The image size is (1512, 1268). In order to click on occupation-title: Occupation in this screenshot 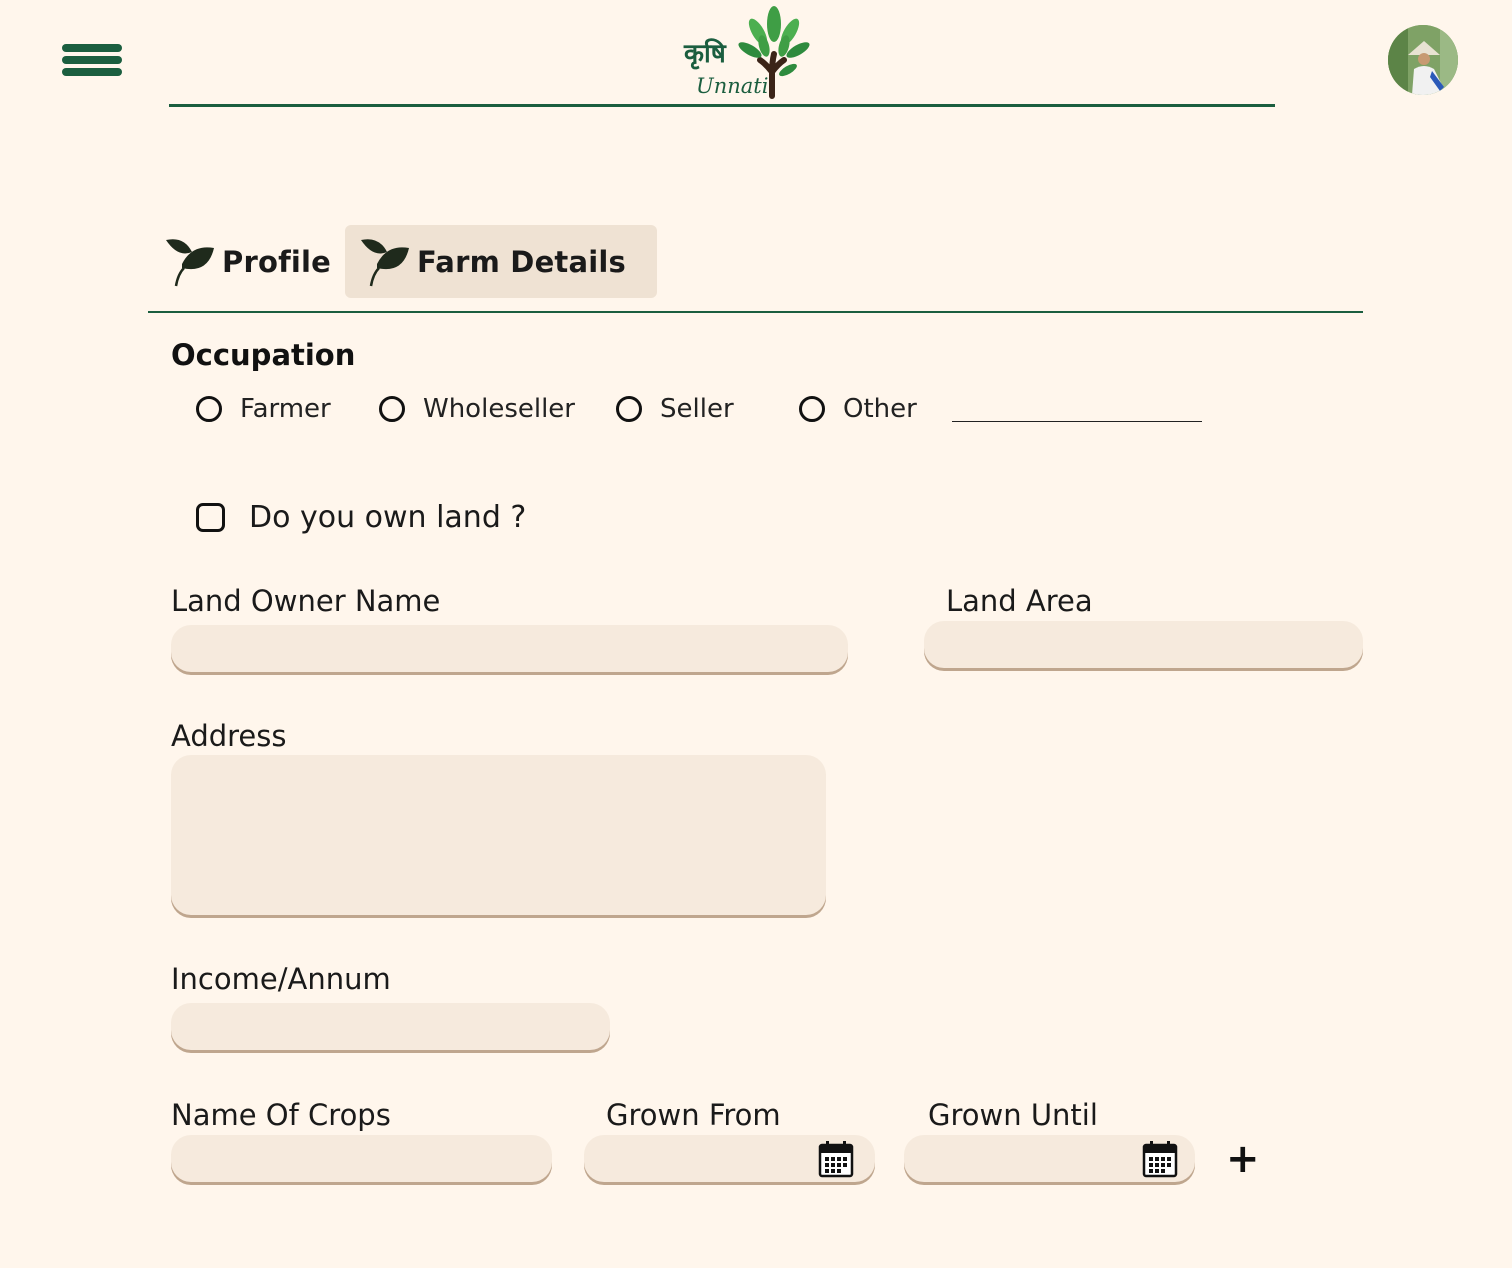, I will do `click(263, 355)`.